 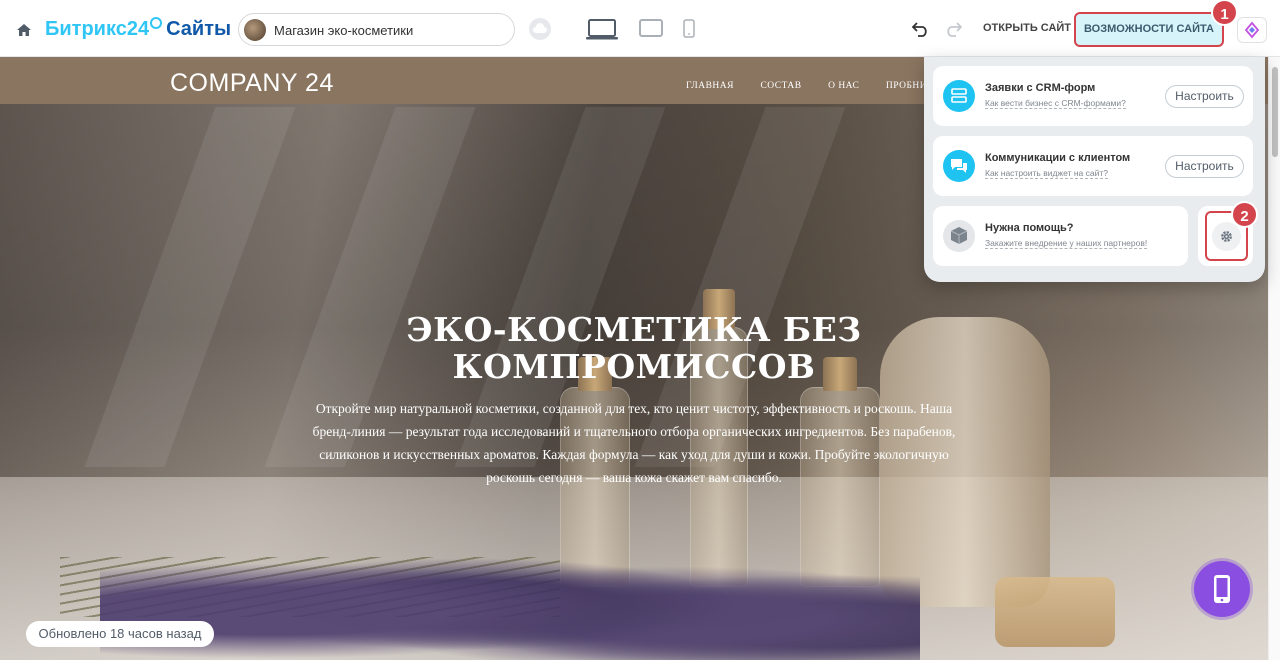 What do you see at coordinates (344, 30) in the screenshot?
I see `site-name: Магазин эко-косметики` at bounding box center [344, 30].